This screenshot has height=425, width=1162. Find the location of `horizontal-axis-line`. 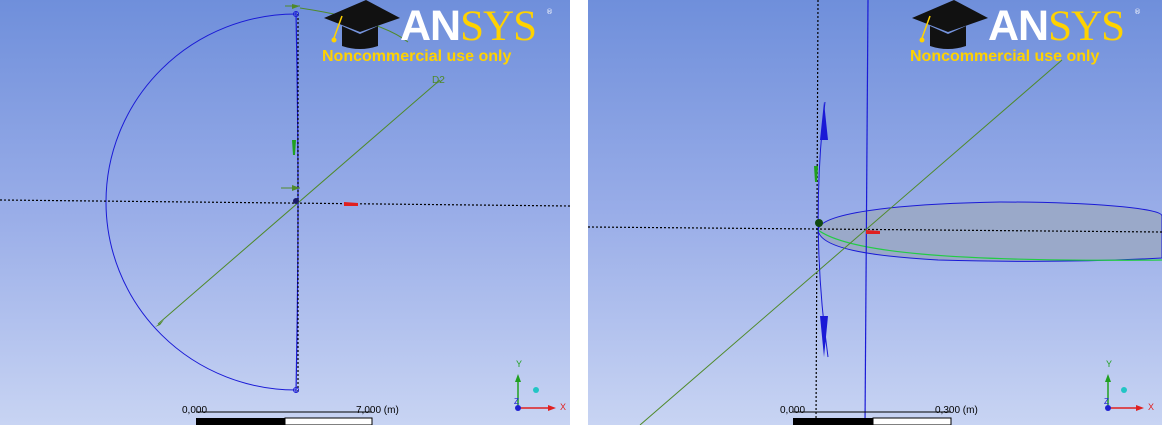

horizontal-axis-line is located at coordinates (285, 203).